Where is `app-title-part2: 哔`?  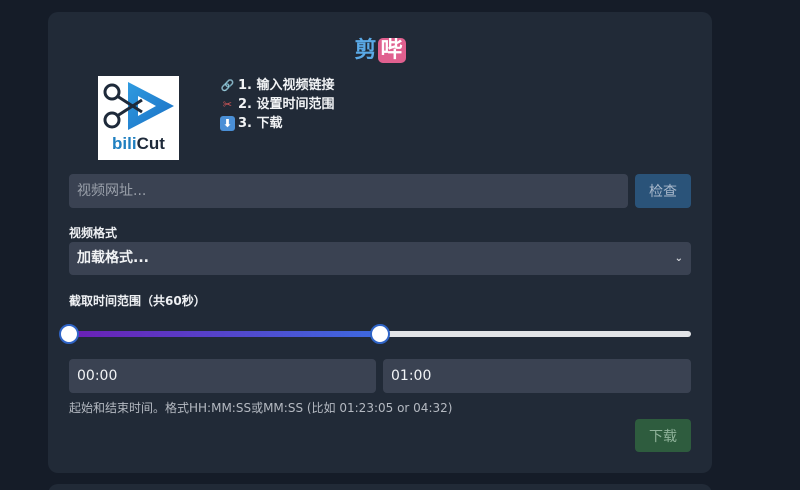
app-title-part2: 哔 is located at coordinates (391, 50).